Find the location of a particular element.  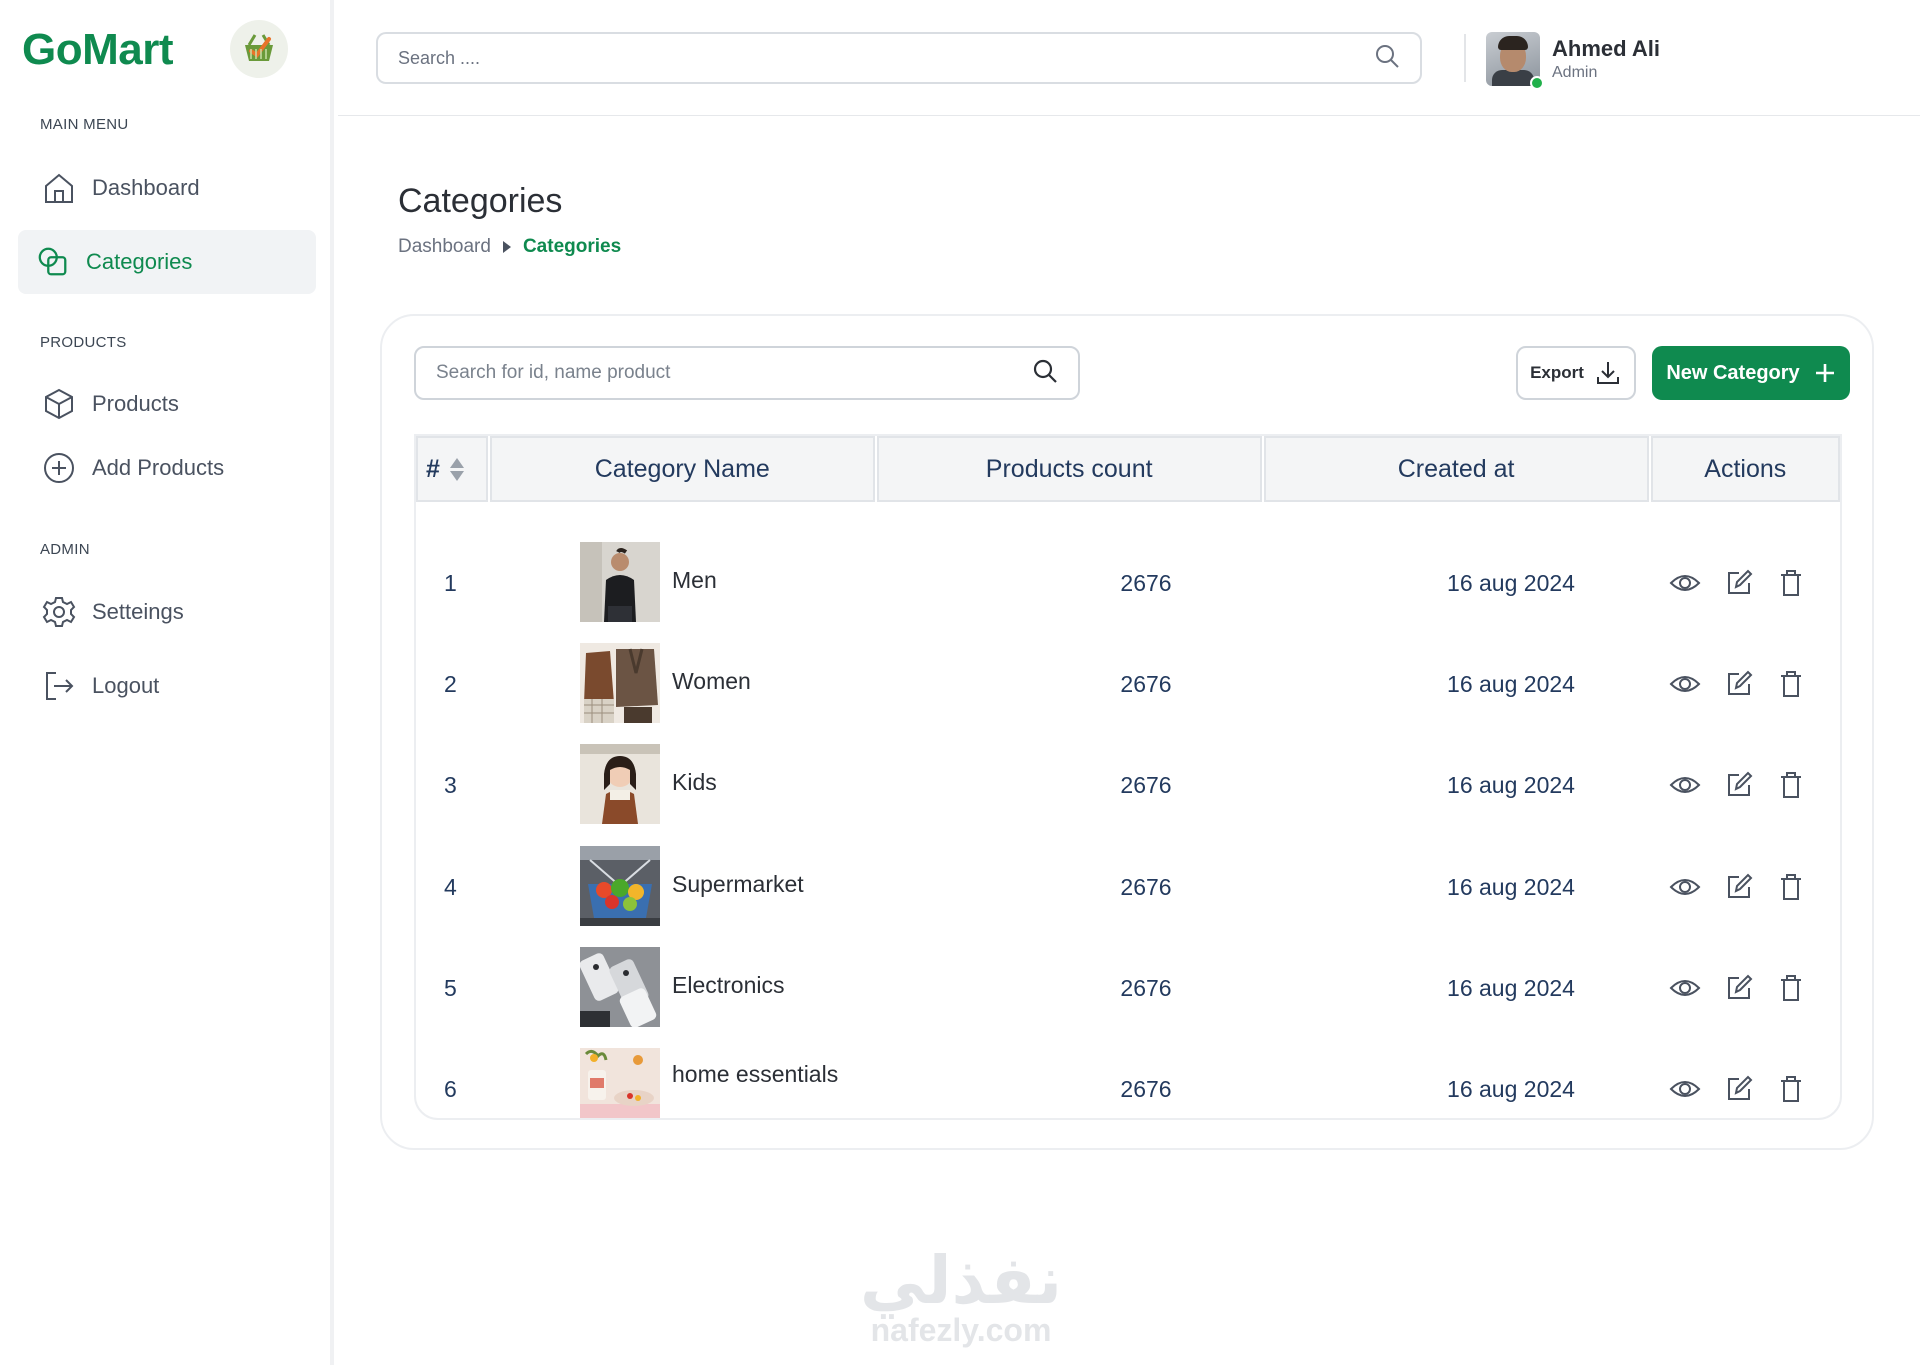

watermark-latin: nafezly.com is located at coordinates (961, 1330).